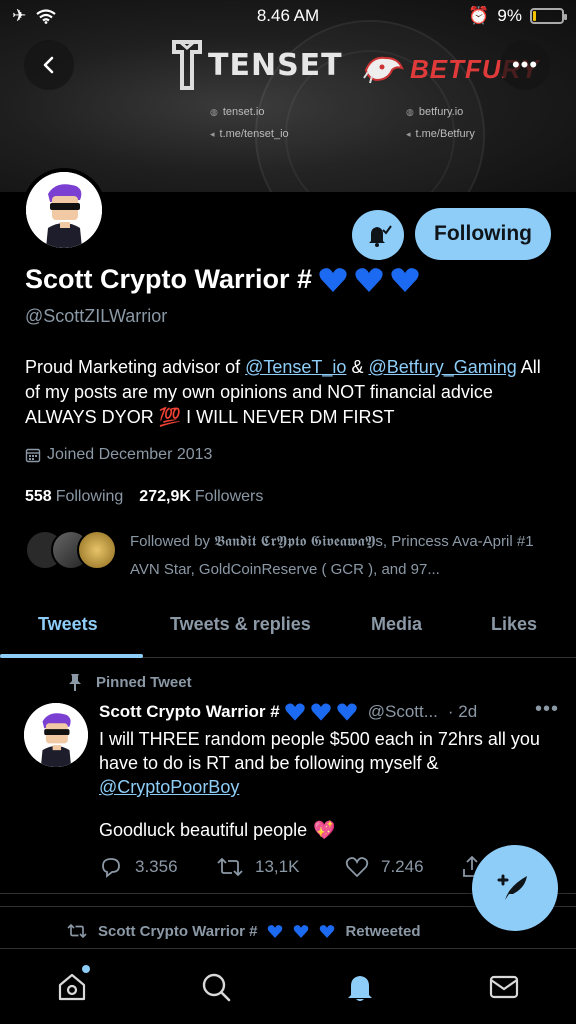 This screenshot has height=1024, width=576. What do you see at coordinates (548, 16) in the screenshot?
I see `battery-icon` at bounding box center [548, 16].